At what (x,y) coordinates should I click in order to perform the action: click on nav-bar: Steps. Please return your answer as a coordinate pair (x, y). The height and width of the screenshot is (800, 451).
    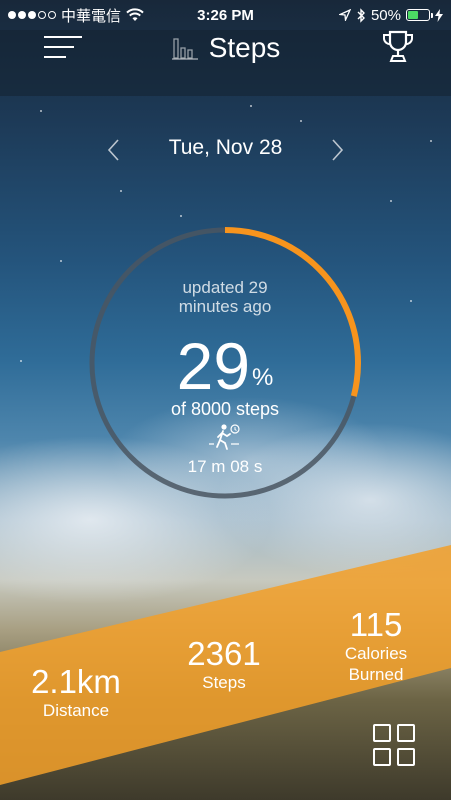
    Looking at the image, I should click on (225, 63).